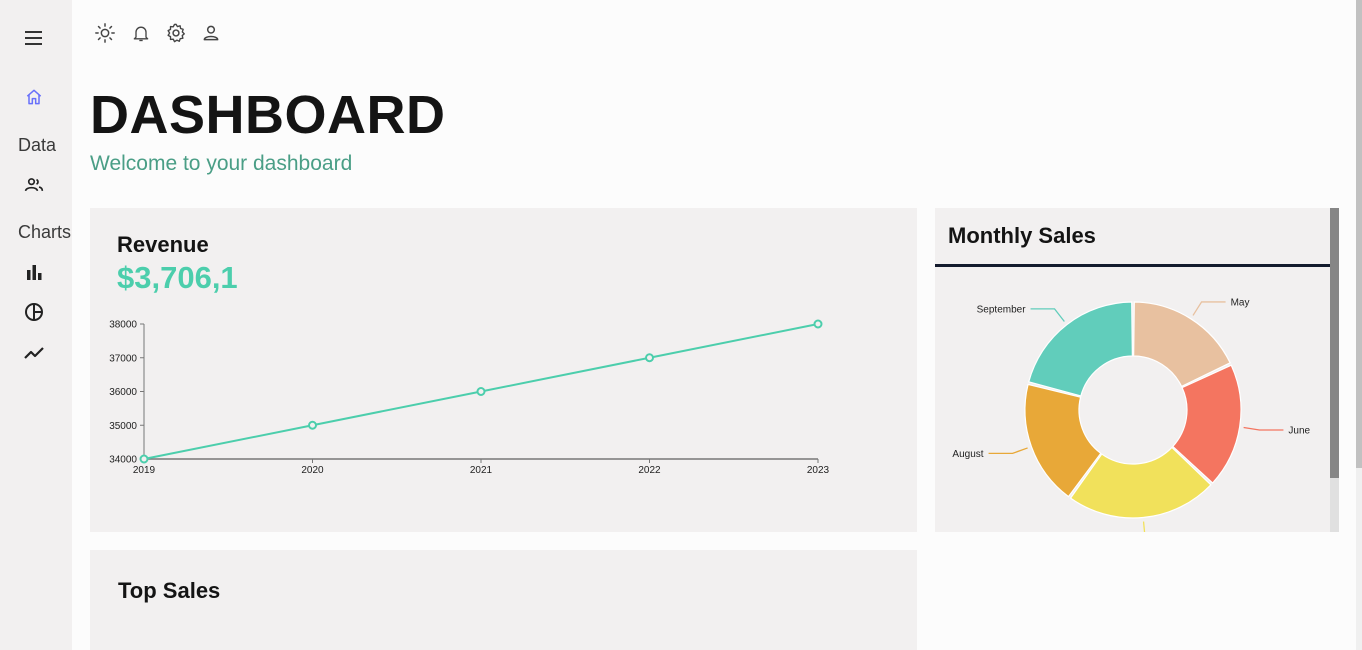 The height and width of the screenshot is (650, 1362). What do you see at coordinates (1002, 309) in the screenshot?
I see `donut-label-september: September` at bounding box center [1002, 309].